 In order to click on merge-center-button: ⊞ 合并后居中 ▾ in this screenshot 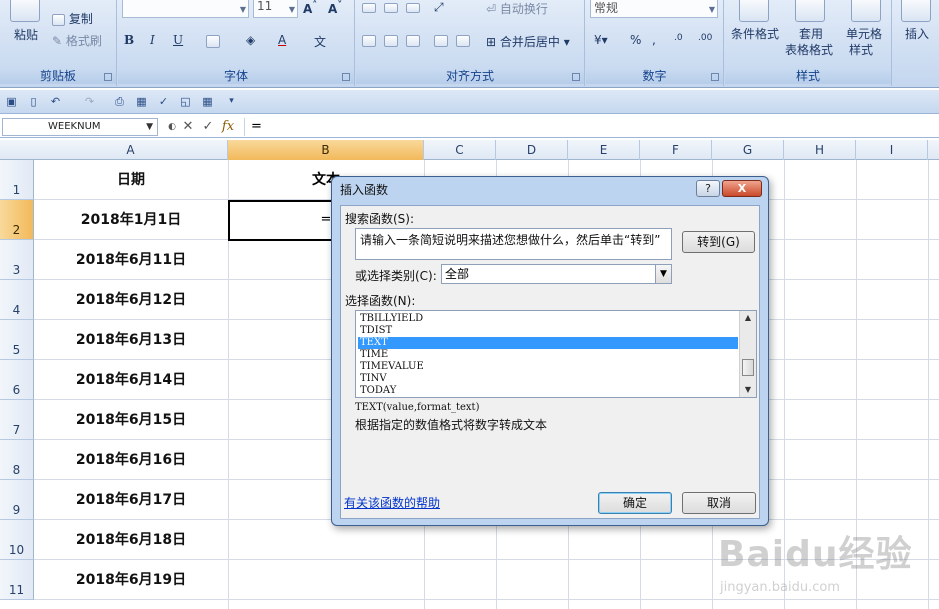, I will do `click(528, 41)`.